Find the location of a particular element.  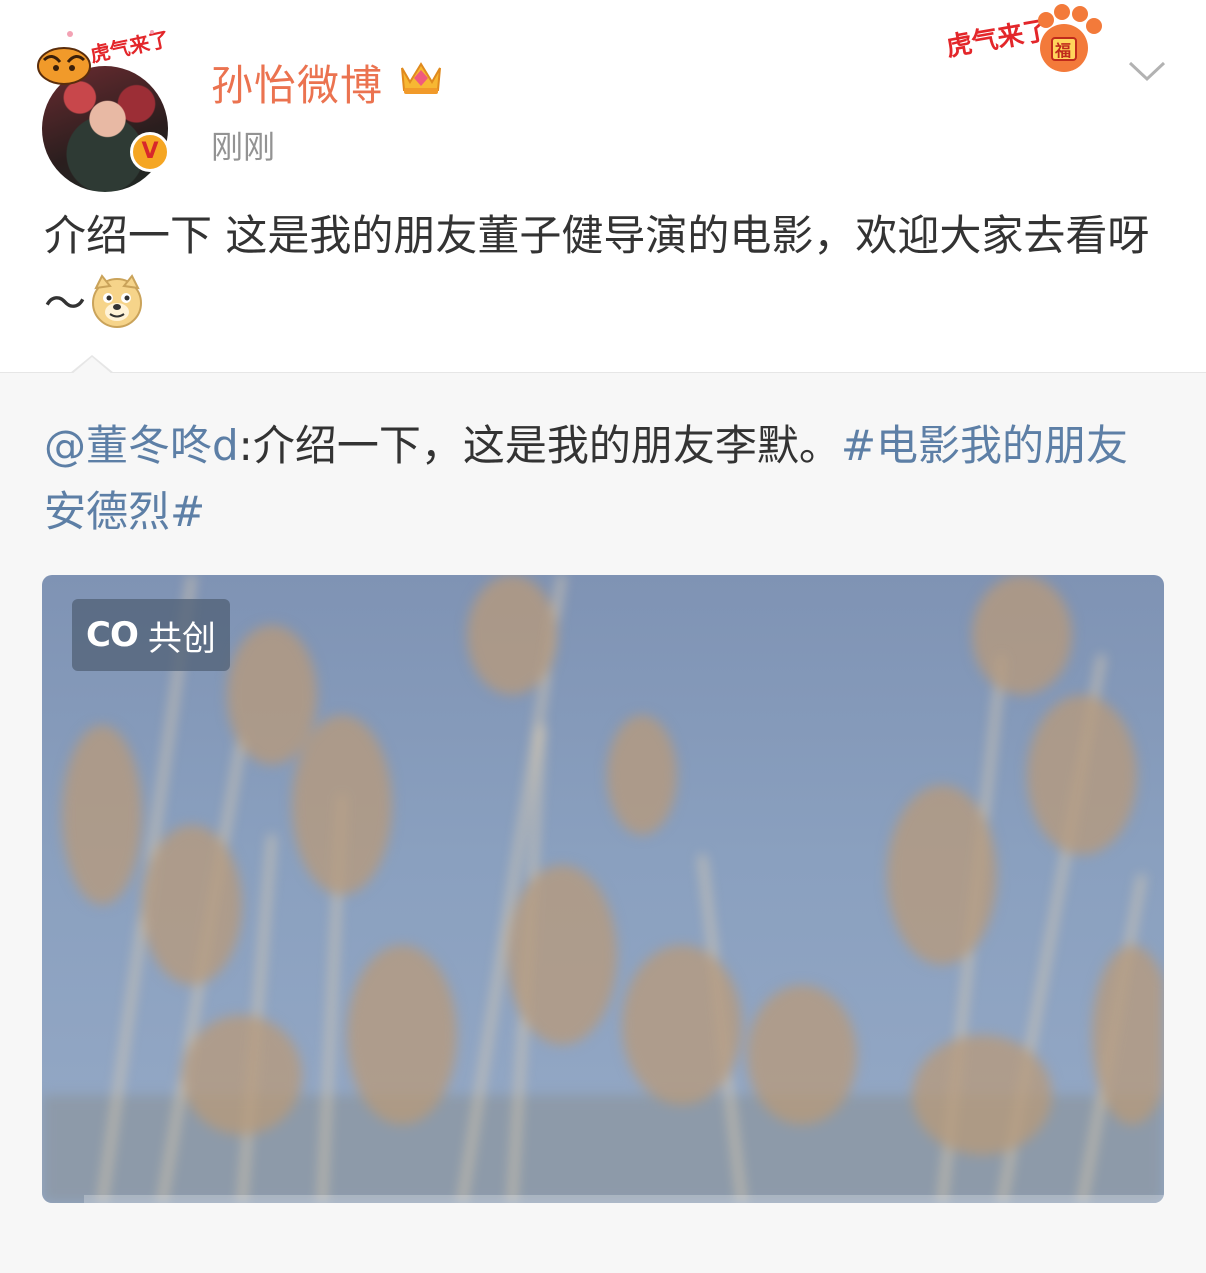

avatar-wrap: 虎气来了 V is located at coordinates (105, 107).